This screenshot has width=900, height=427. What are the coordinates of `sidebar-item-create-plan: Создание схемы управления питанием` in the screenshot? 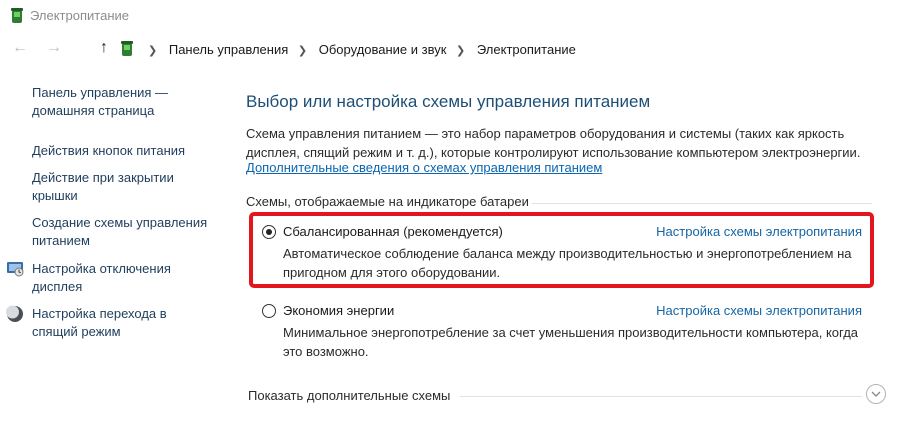 It's located at (122, 232).